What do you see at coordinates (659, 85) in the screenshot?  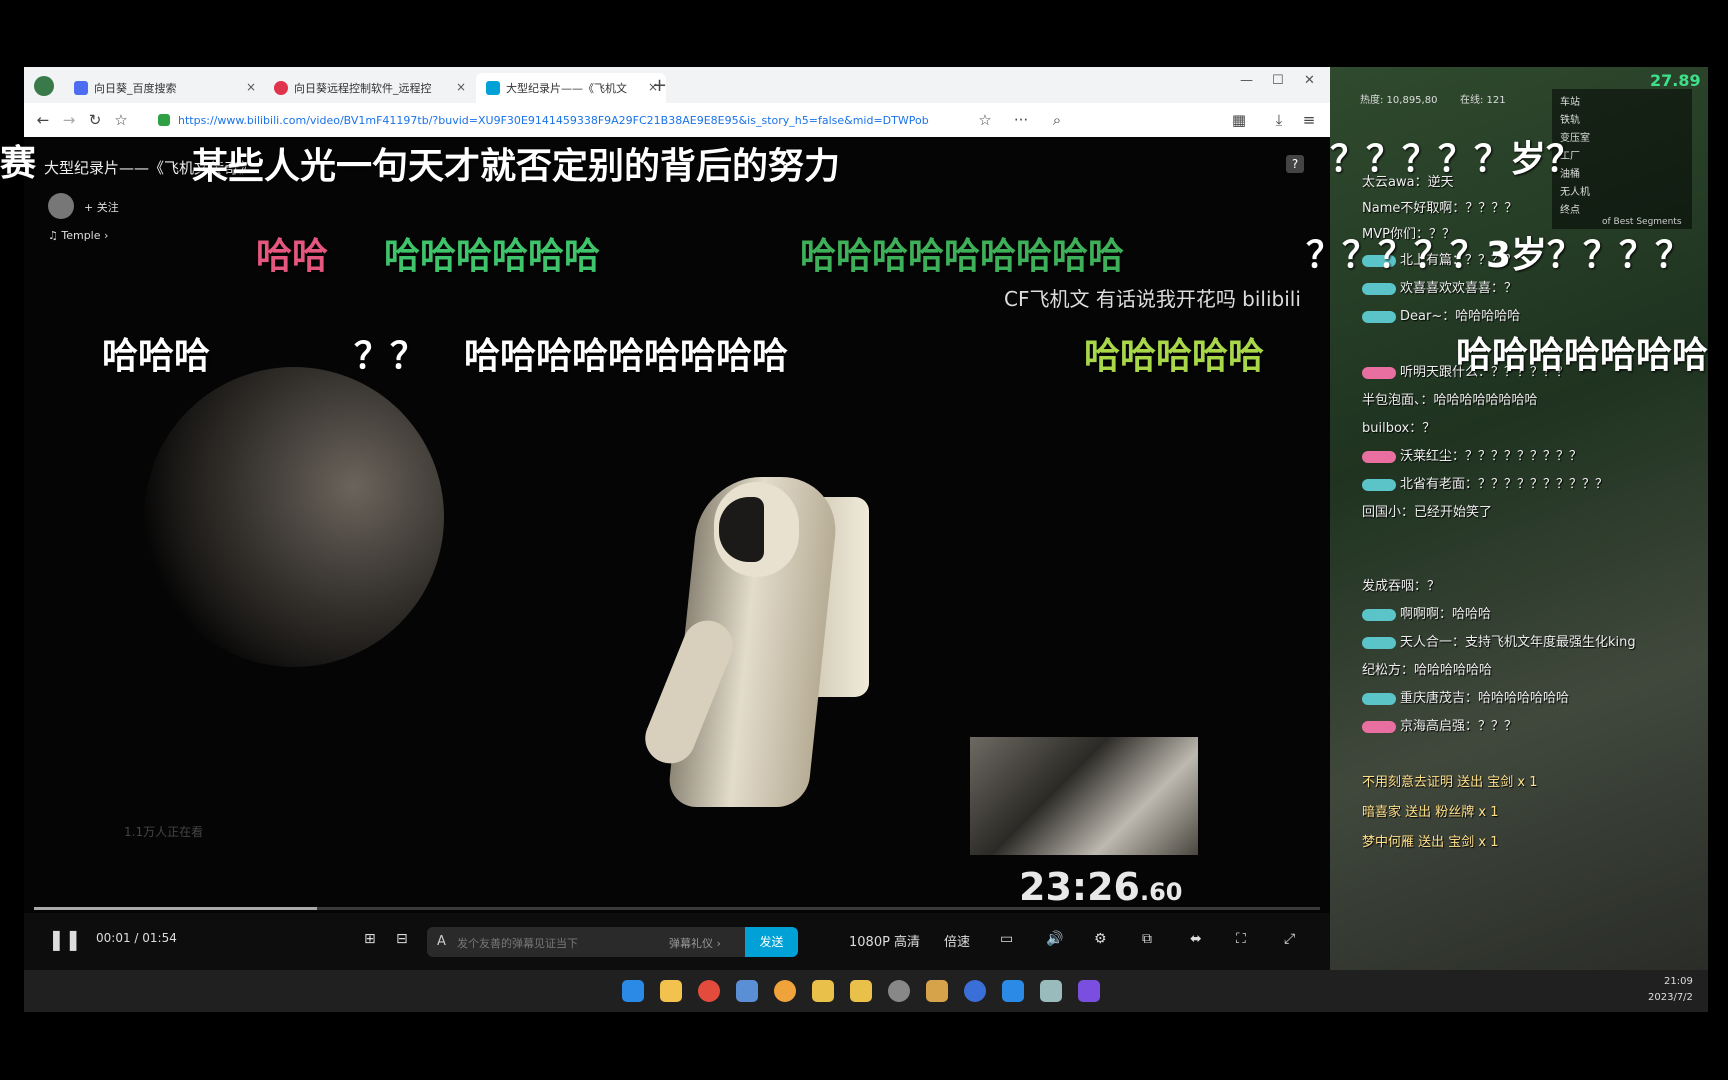 I see `new-tab-button: +` at bounding box center [659, 85].